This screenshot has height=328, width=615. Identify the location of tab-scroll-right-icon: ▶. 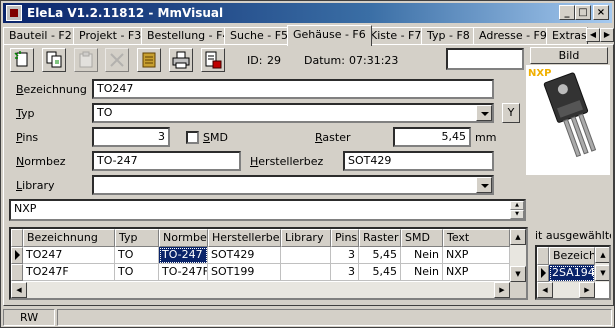
(607, 35).